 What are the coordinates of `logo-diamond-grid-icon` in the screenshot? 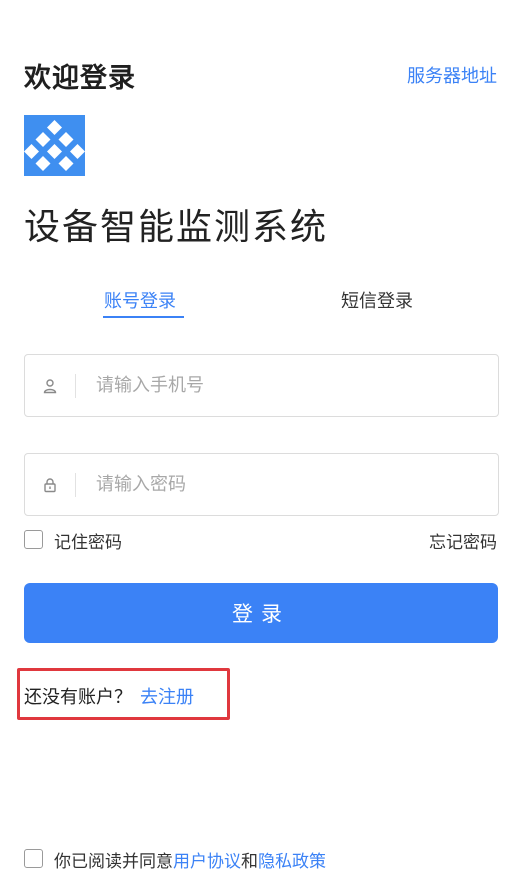 It's located at (54, 145).